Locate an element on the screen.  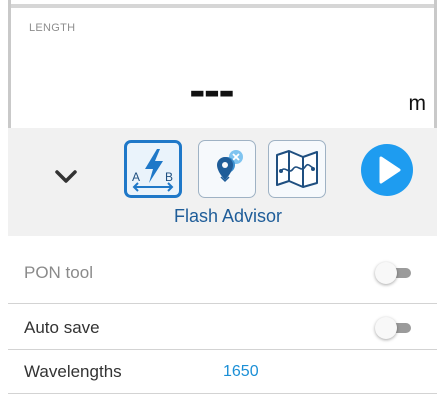
pon-tool-label: PON tool is located at coordinates (58, 272).